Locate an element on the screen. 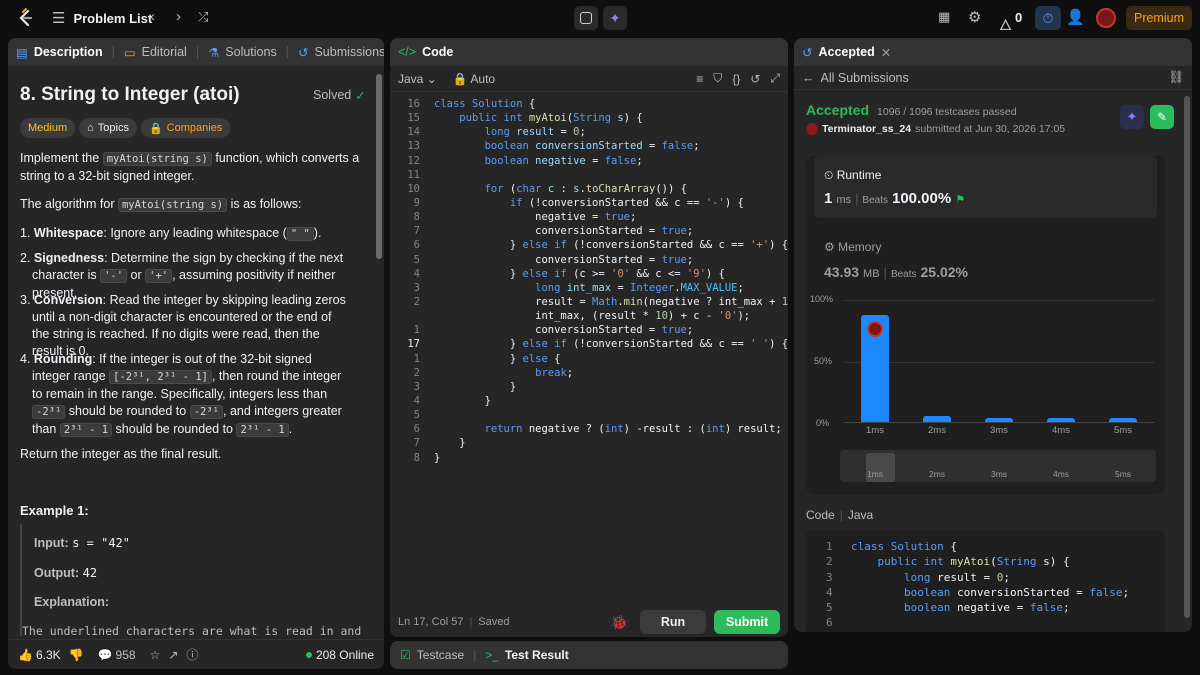  runtime-box: ⏲ Runtime 1 ms | Beats 100.00% ⚑ is located at coordinates (985, 187).